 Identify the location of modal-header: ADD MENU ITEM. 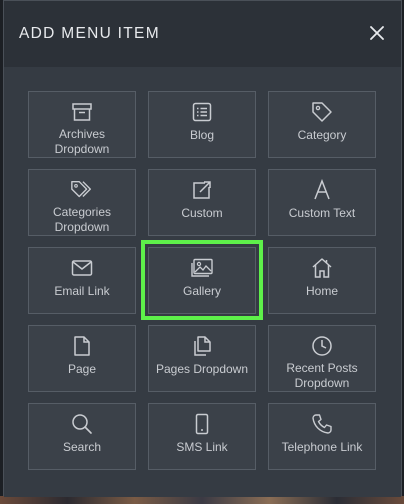
(202, 34).